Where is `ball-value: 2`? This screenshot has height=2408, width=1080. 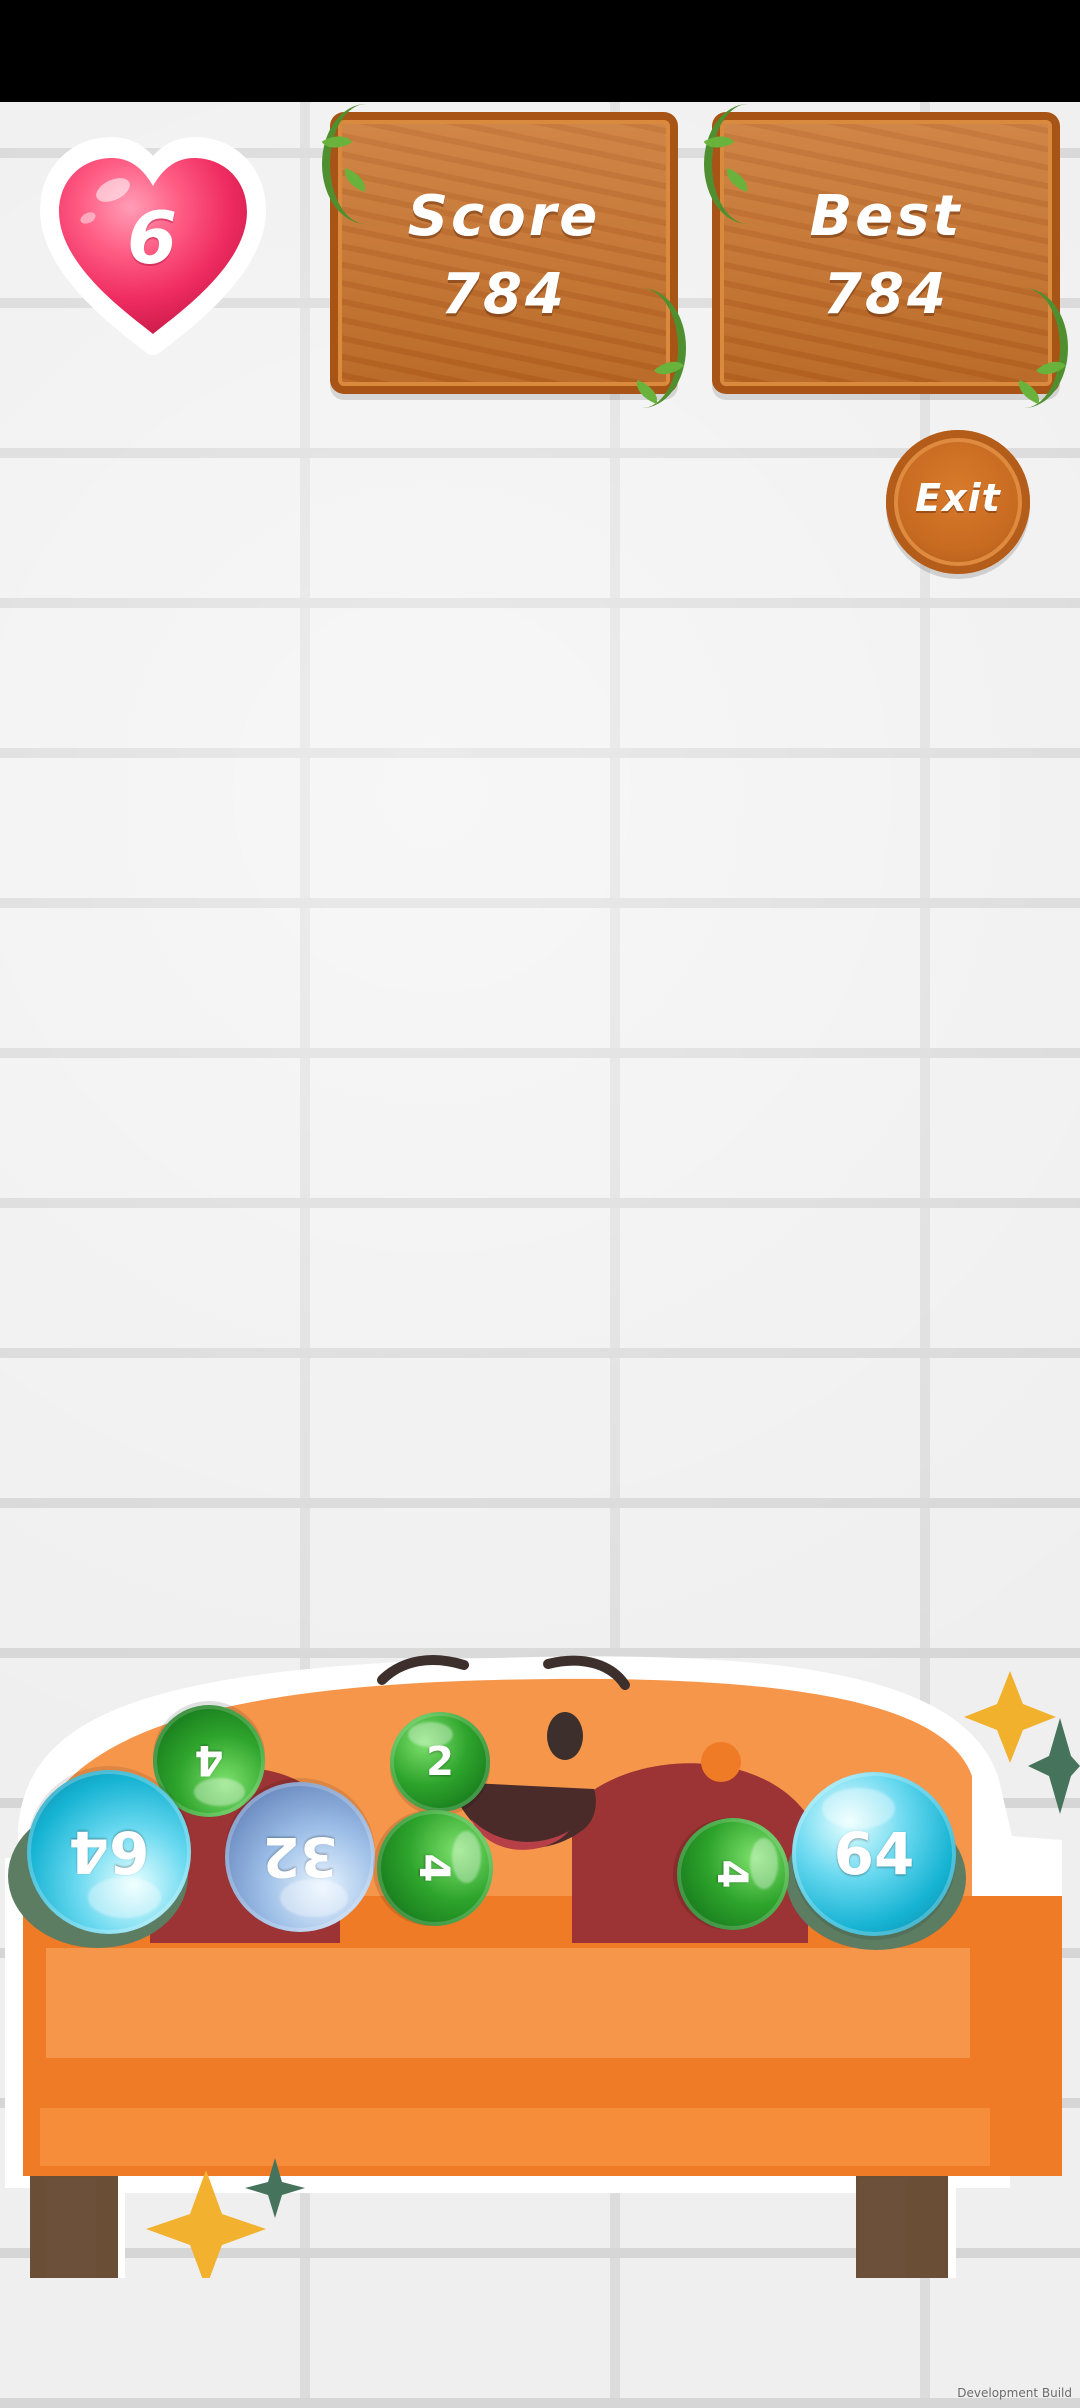 ball-value: 2 is located at coordinates (440, 1762).